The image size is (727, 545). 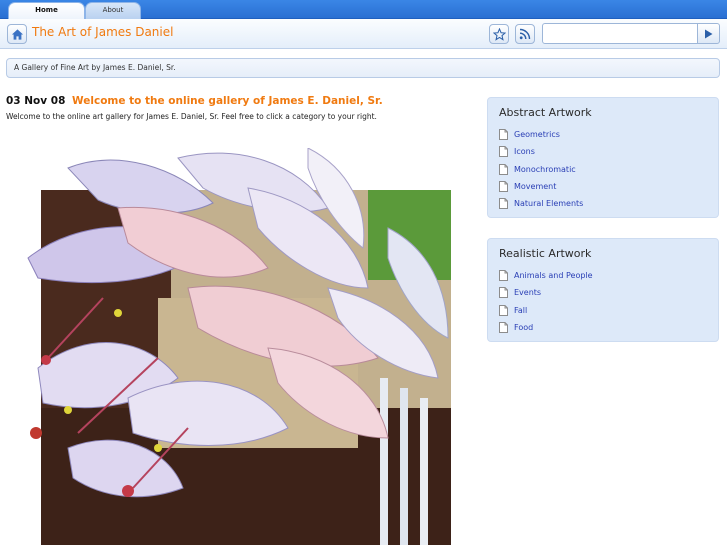 I want to click on tab-home: Home, so click(x=46, y=10).